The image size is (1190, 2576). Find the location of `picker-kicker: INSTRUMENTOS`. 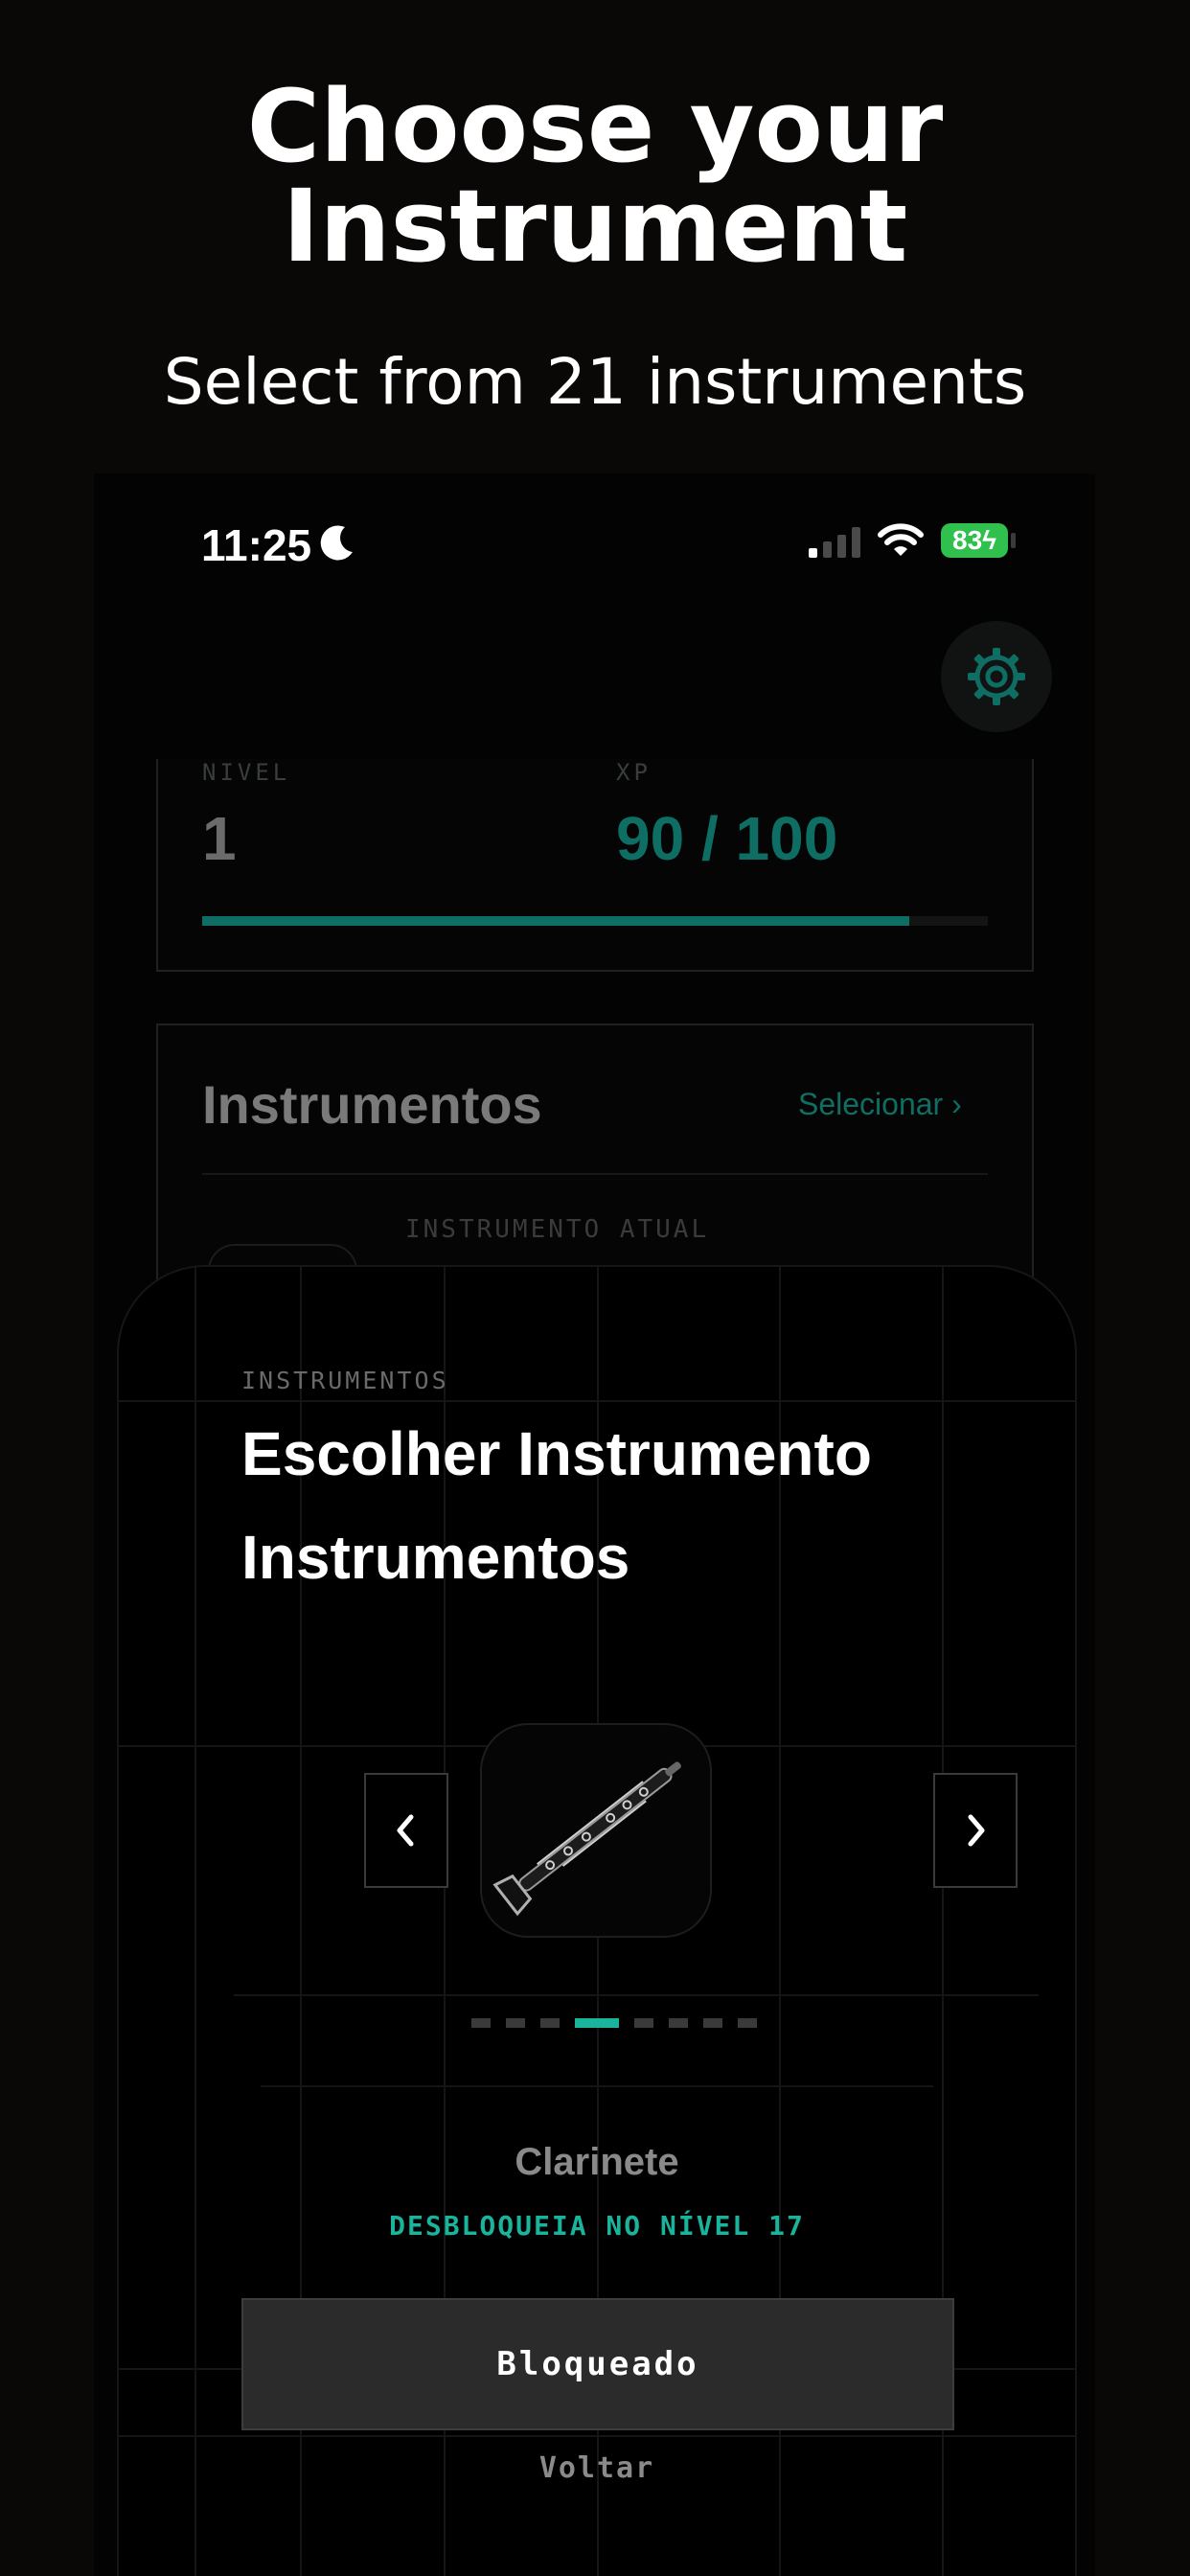

picker-kicker: INSTRUMENTOS is located at coordinates (345, 1380).